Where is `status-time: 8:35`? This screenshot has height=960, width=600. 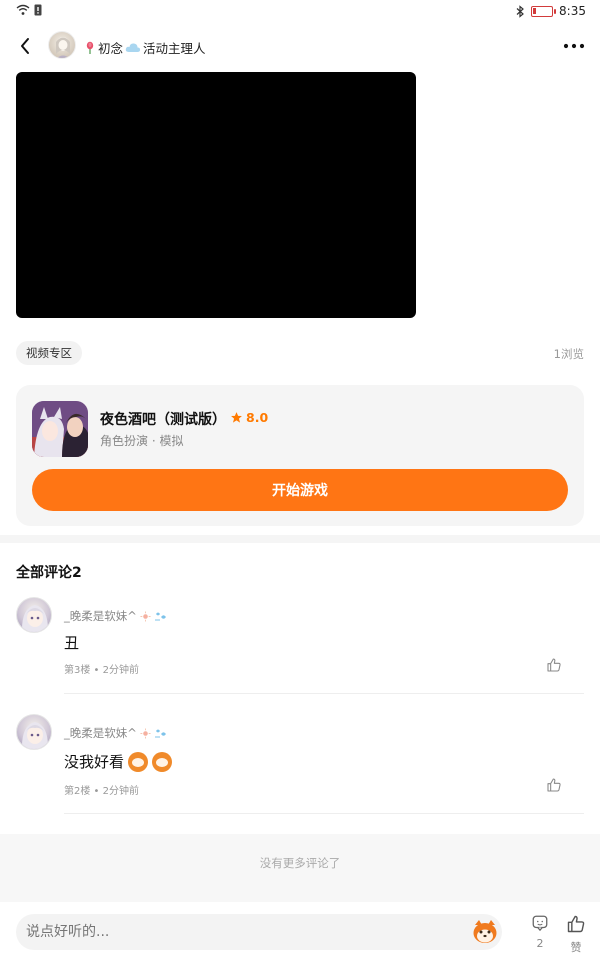 status-time: 8:35 is located at coordinates (572, 11).